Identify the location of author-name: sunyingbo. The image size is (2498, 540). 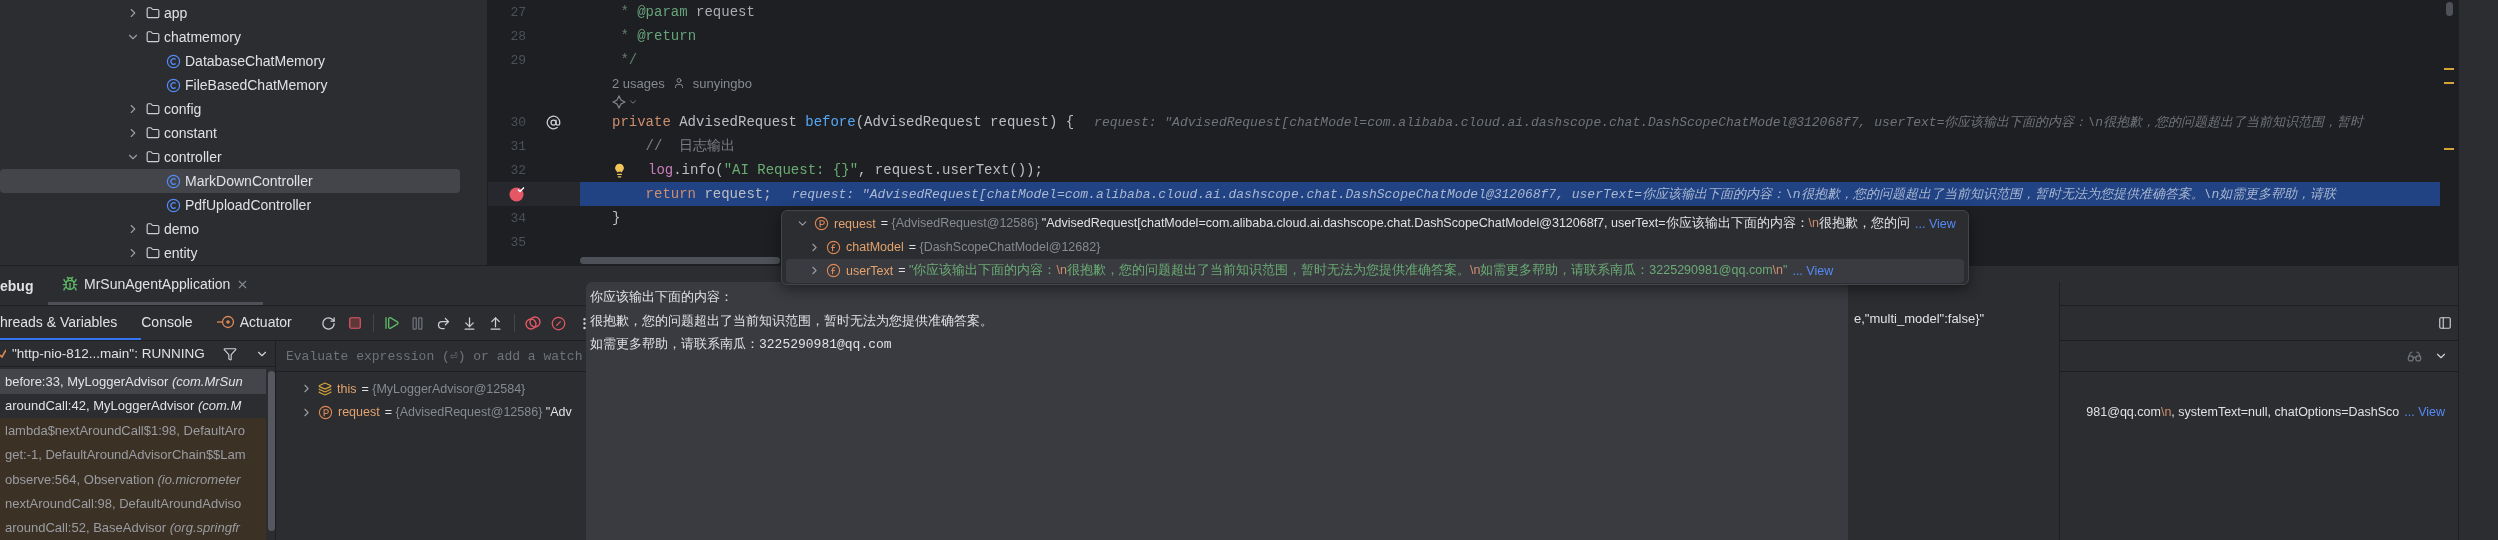
(722, 83).